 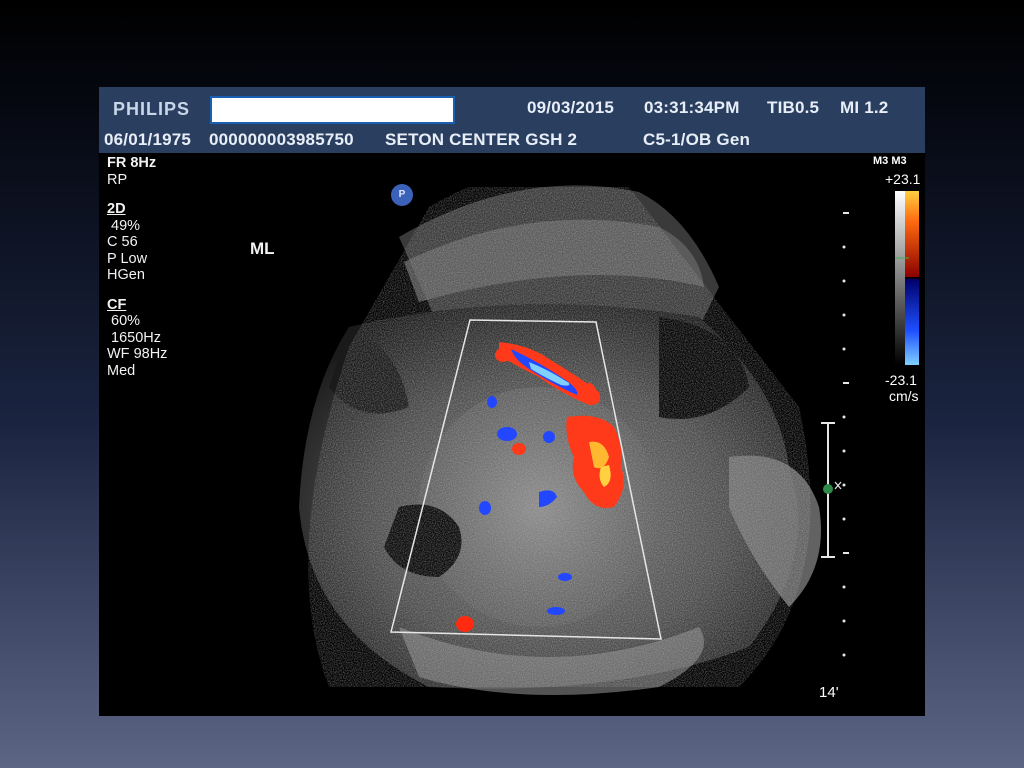 I want to click on frame-rate: FR 8Hz, so click(x=132, y=163).